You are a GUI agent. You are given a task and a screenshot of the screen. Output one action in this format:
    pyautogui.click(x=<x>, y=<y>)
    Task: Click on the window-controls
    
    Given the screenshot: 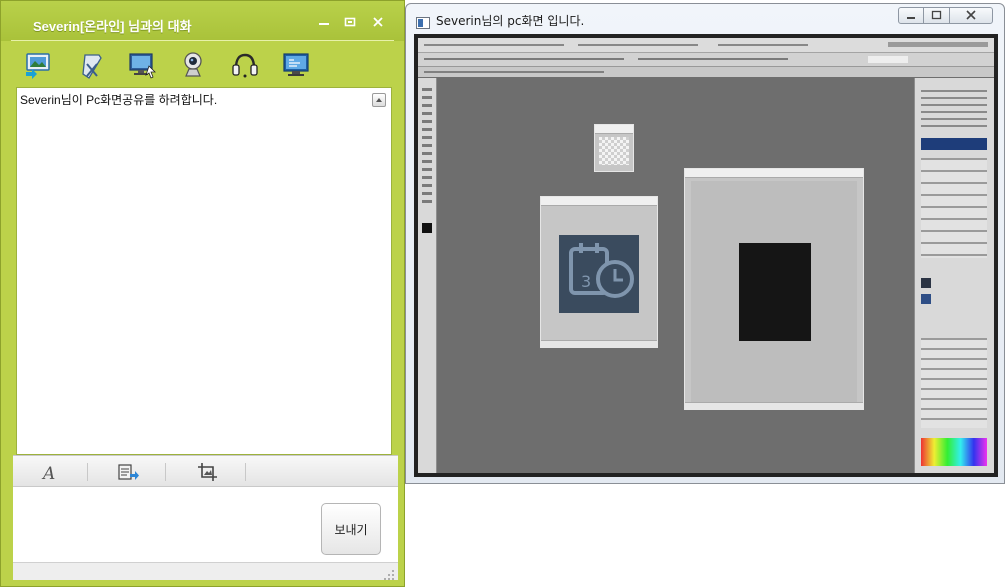 What is the action you would take?
    pyautogui.click(x=948, y=16)
    